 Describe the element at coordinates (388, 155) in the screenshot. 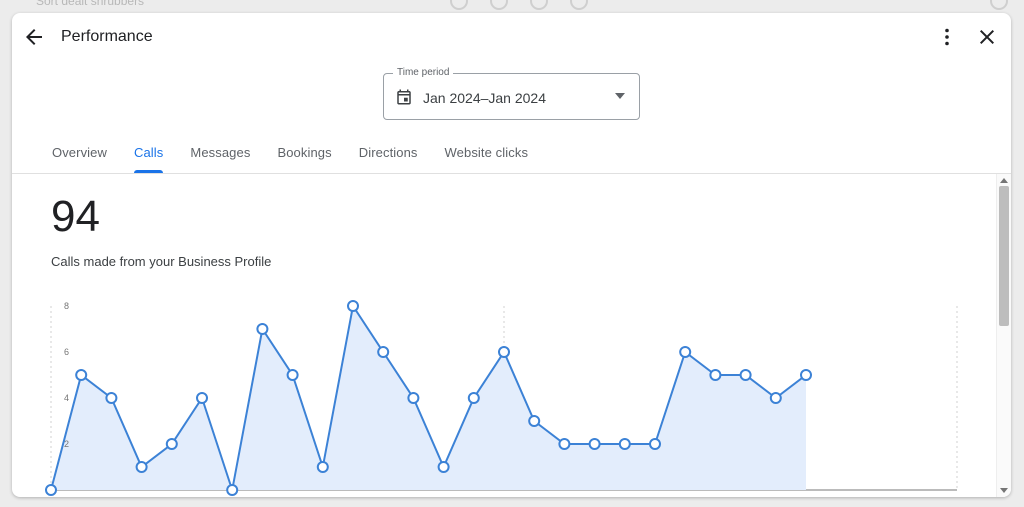

I see `tab-directions: Directions` at that location.